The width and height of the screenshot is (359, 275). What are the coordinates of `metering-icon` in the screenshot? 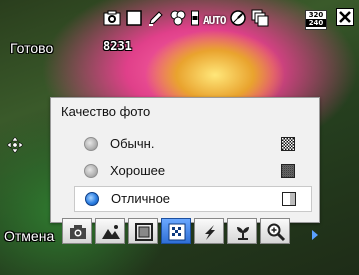 It's located at (209, 231).